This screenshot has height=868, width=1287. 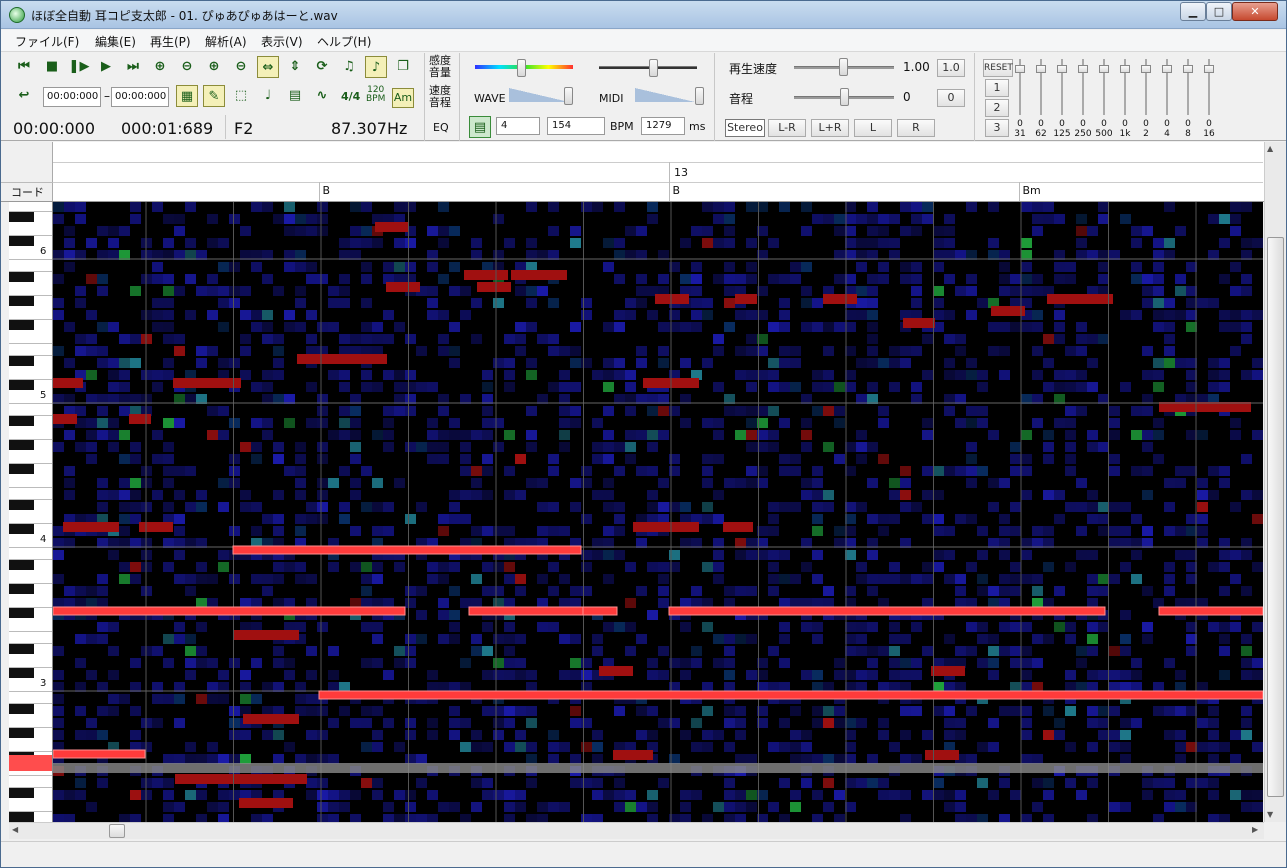 I want to click on scroll-left-icon: ◀, so click(x=15, y=829).